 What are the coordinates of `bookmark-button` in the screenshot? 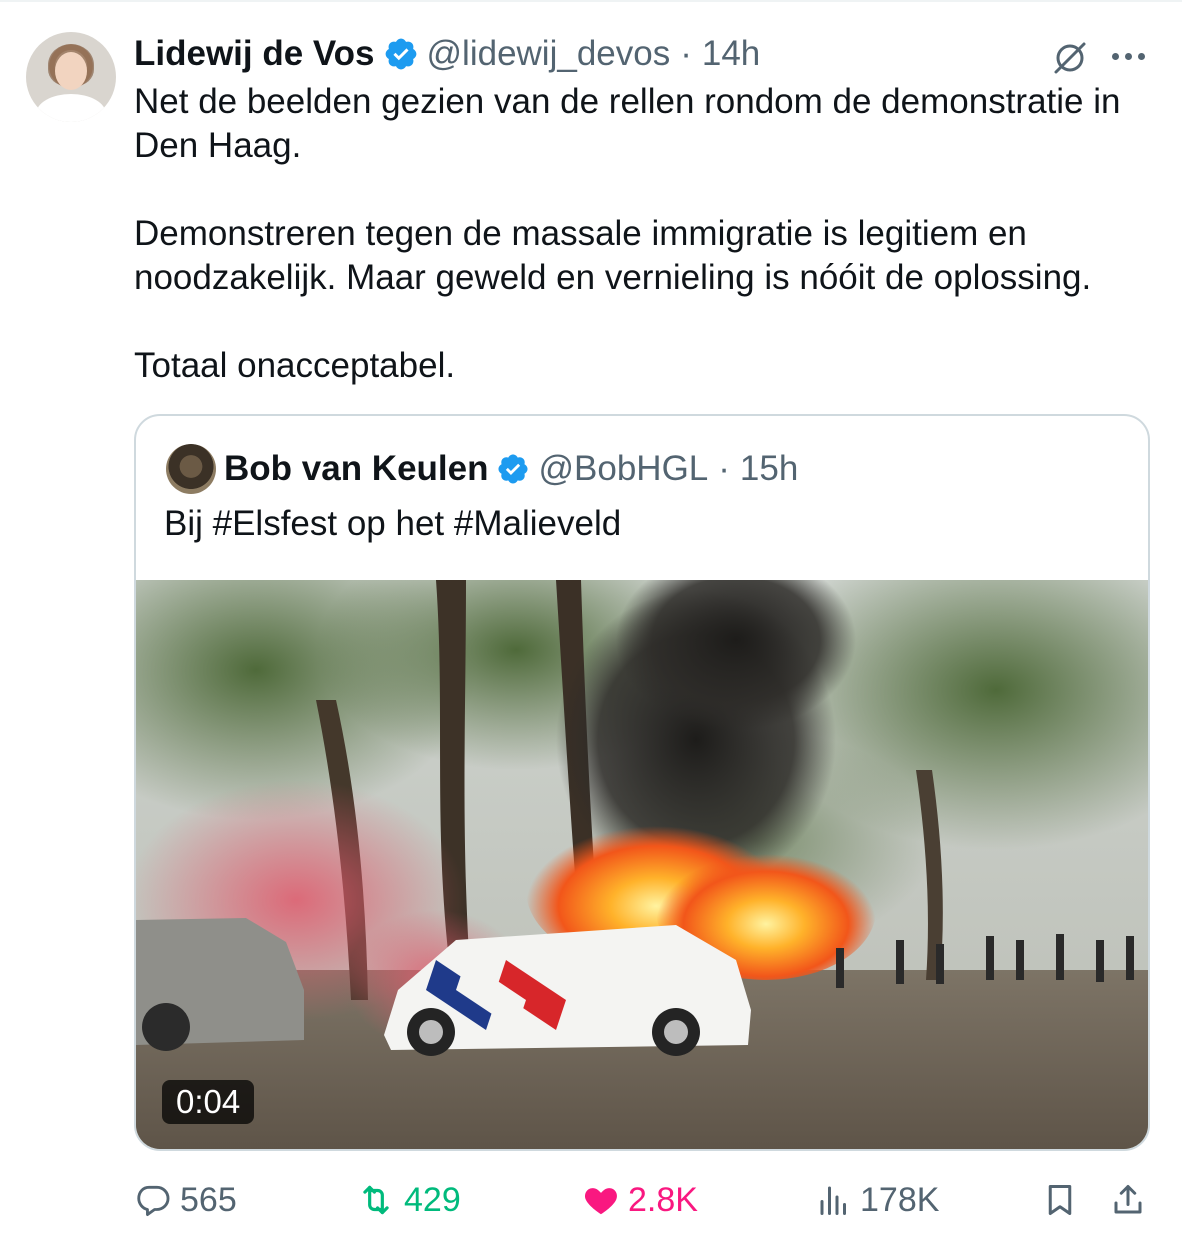 It's located at (1060, 1200).